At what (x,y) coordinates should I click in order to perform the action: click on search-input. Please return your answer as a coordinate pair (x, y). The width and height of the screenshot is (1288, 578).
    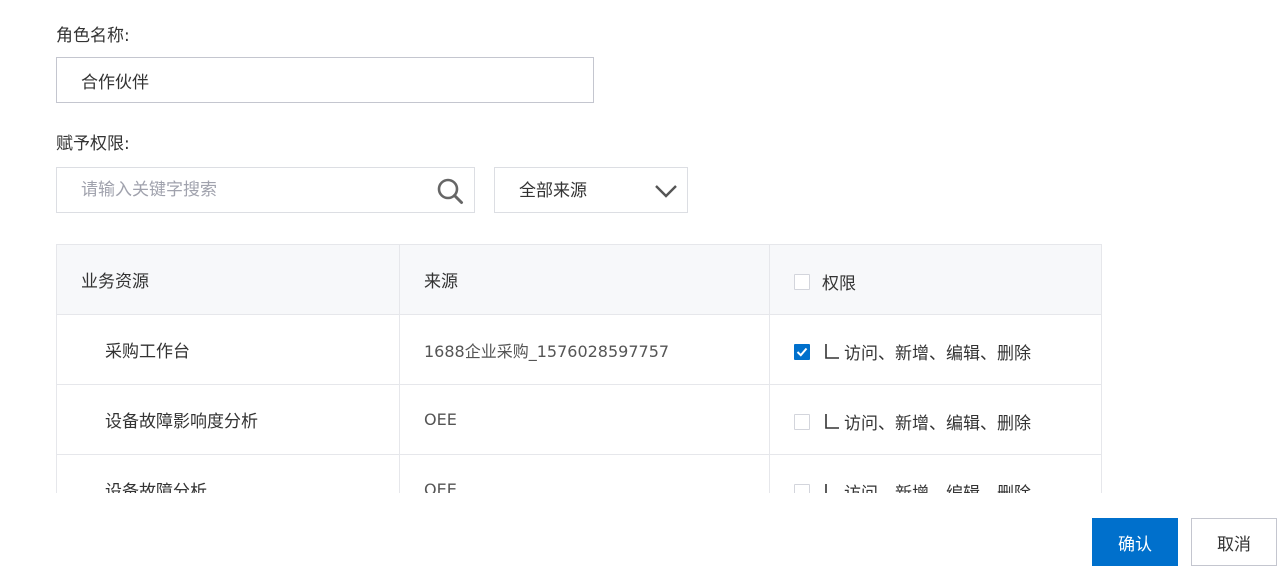
    Looking at the image, I should click on (242, 190).